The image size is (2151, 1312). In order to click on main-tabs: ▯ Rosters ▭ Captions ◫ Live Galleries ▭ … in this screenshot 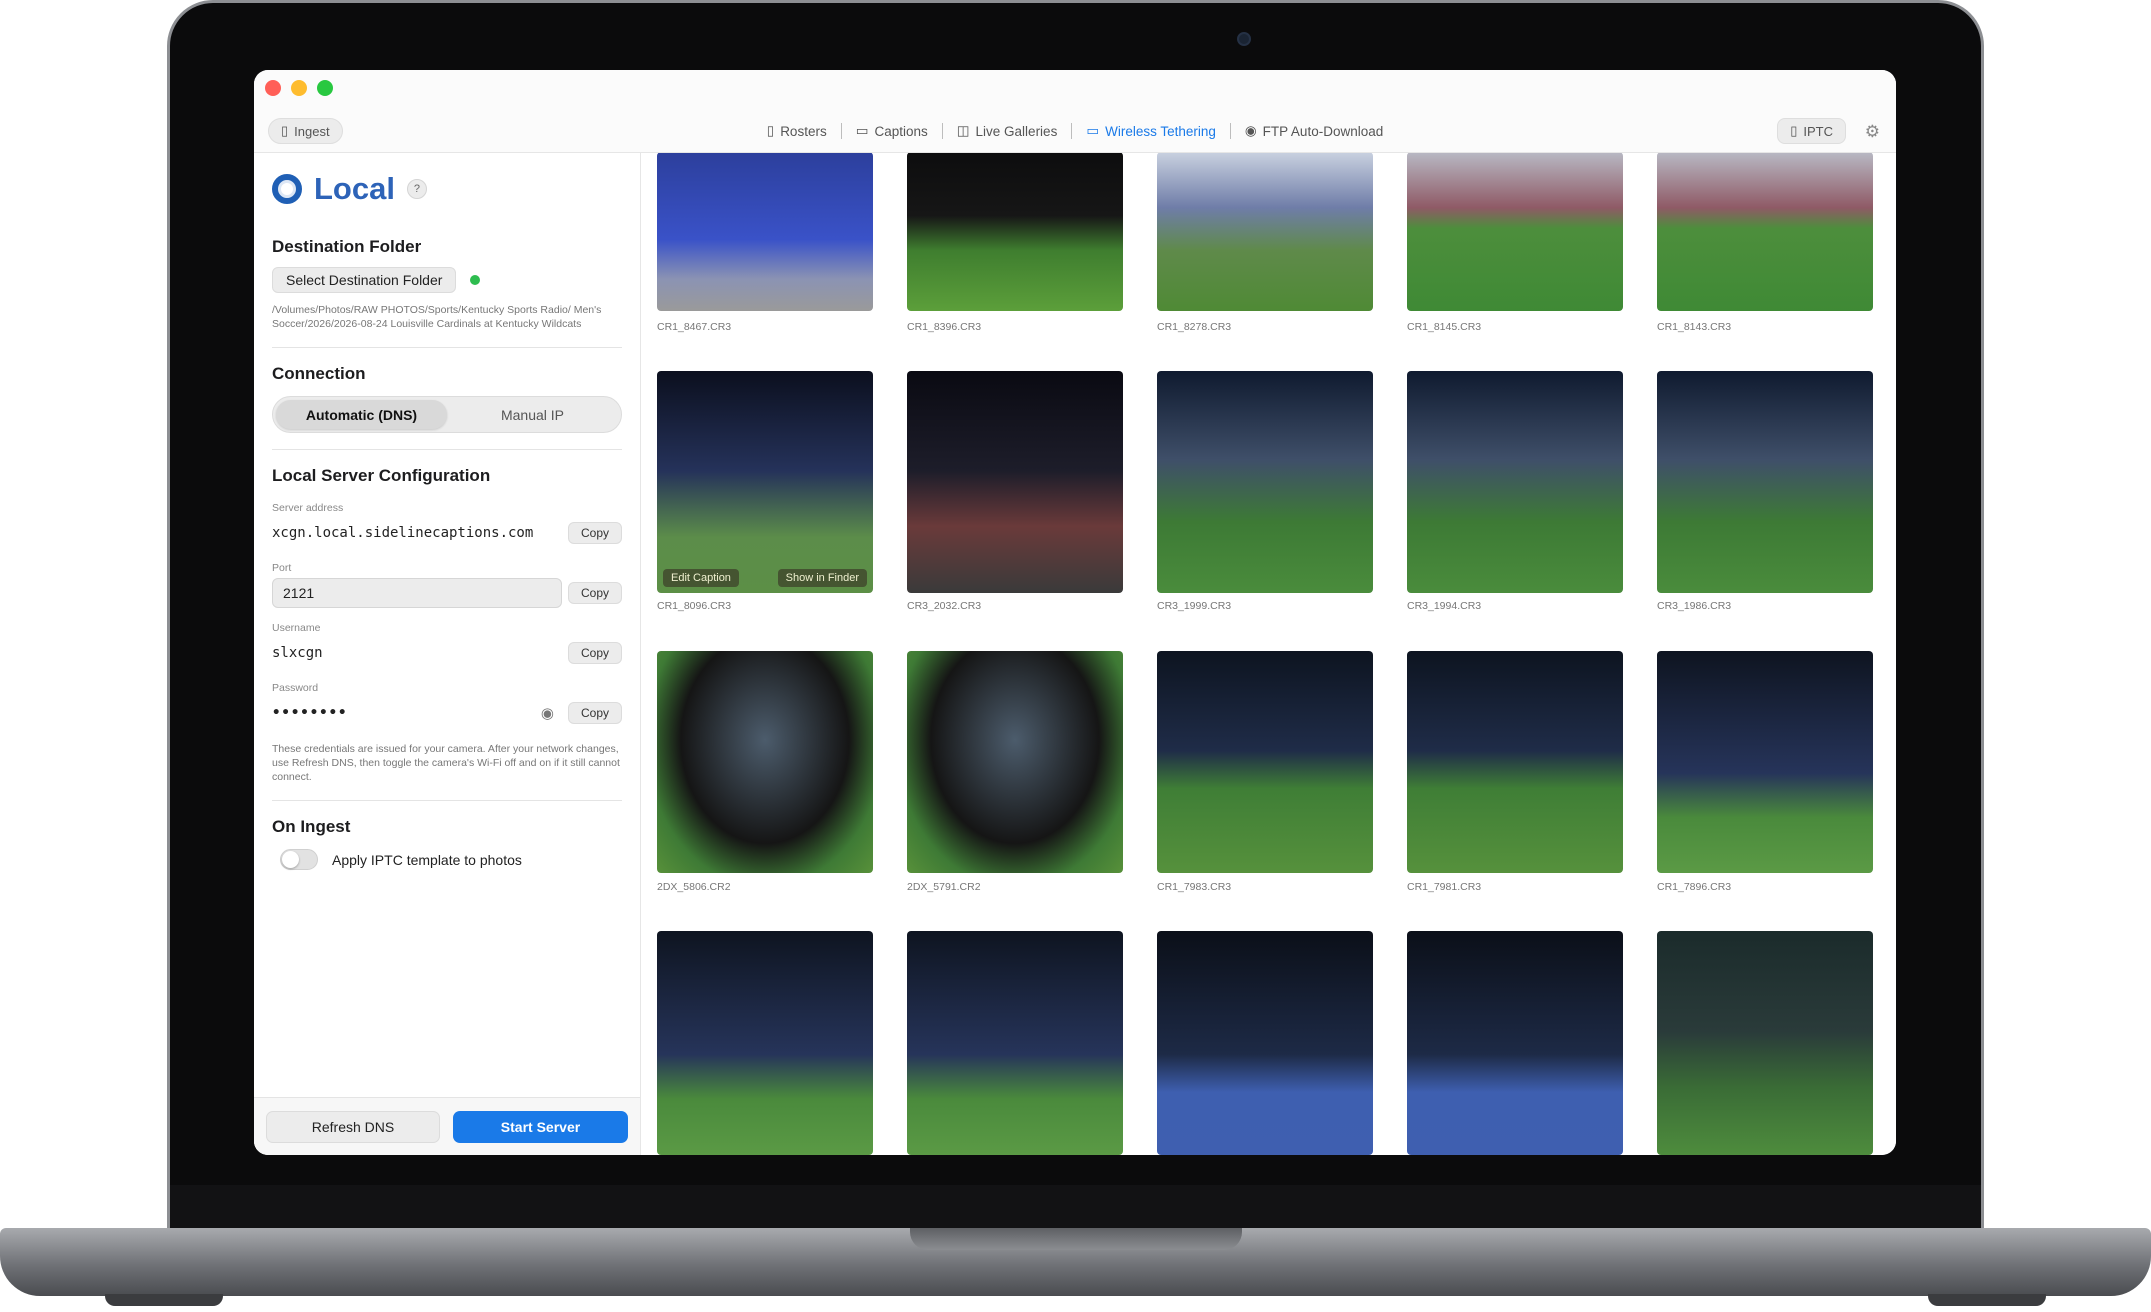, I will do `click(1075, 131)`.